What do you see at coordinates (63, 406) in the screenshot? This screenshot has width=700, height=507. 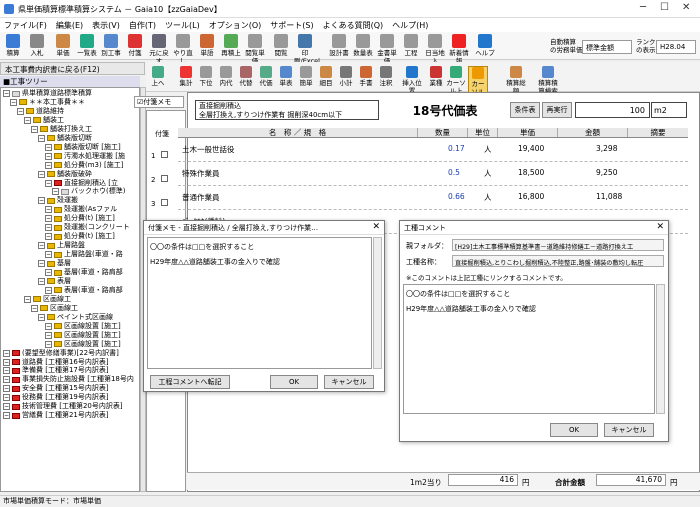 I see `tree-node: − 技術管理費 [工種第20号内訳表]` at bounding box center [63, 406].